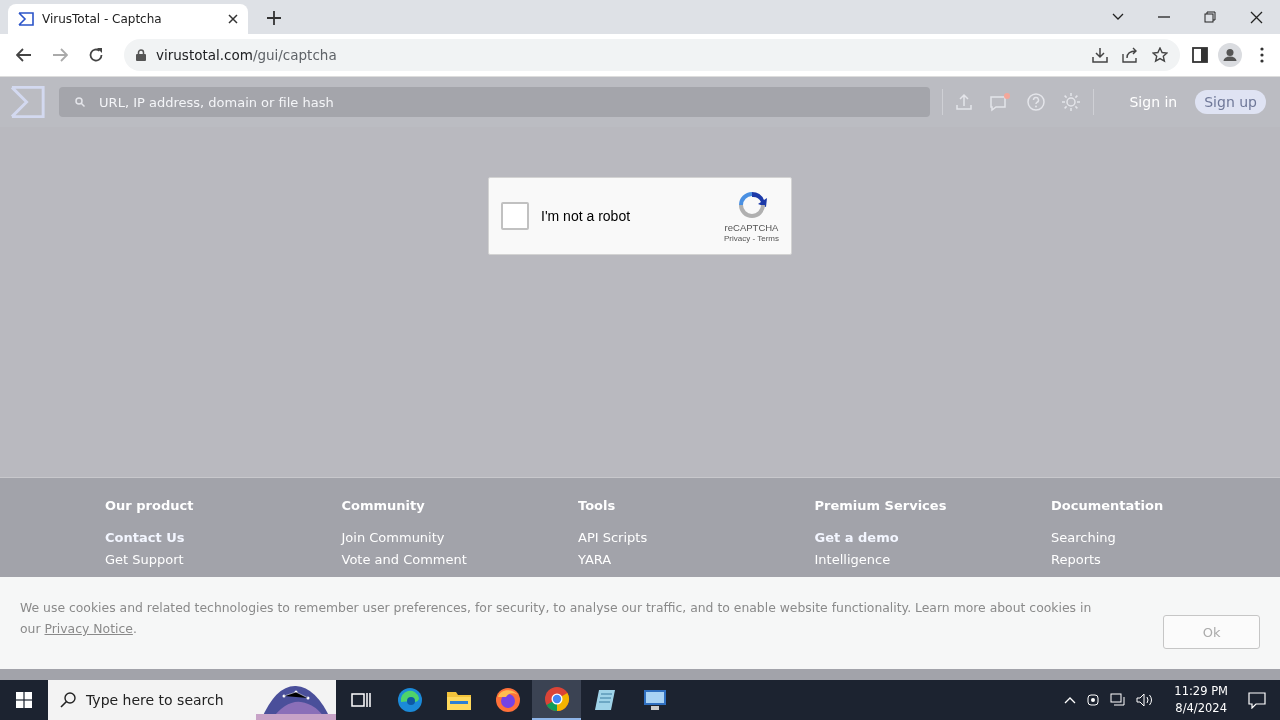  Describe the element at coordinates (696, 537) in the screenshot. I see `footer-link: API Scripts` at that location.